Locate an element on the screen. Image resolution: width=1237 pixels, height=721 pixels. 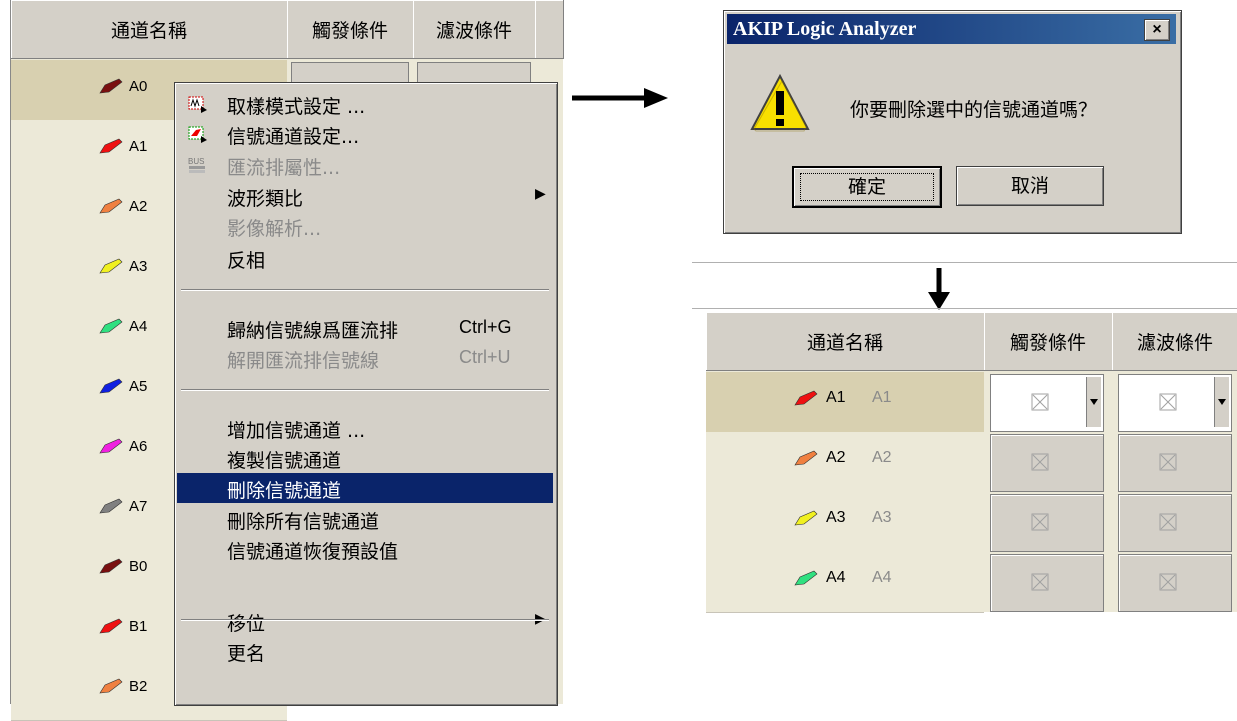
channel-name: B1 is located at coordinates (138, 626).